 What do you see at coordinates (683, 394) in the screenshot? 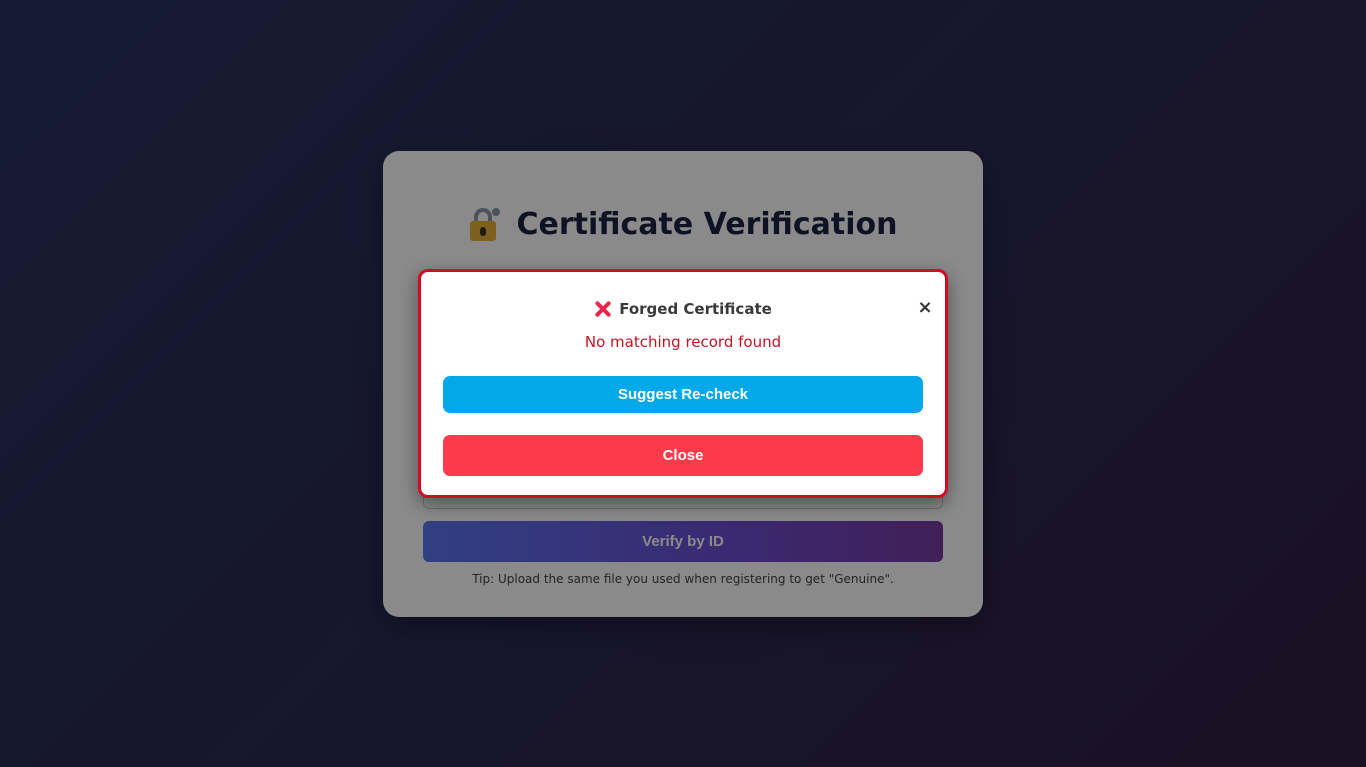
I see `suggest-recheck-button: Suggest Re-check` at bounding box center [683, 394].